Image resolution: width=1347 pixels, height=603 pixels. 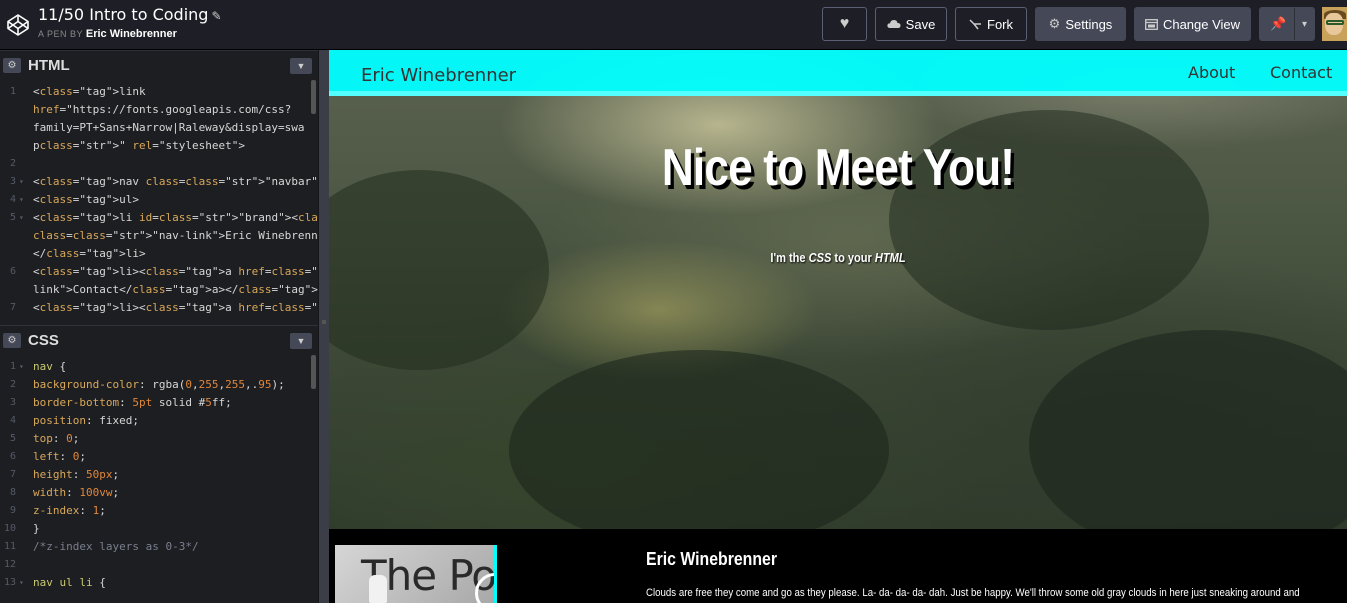 I want to click on code-text: nav {, so click(x=50, y=366).